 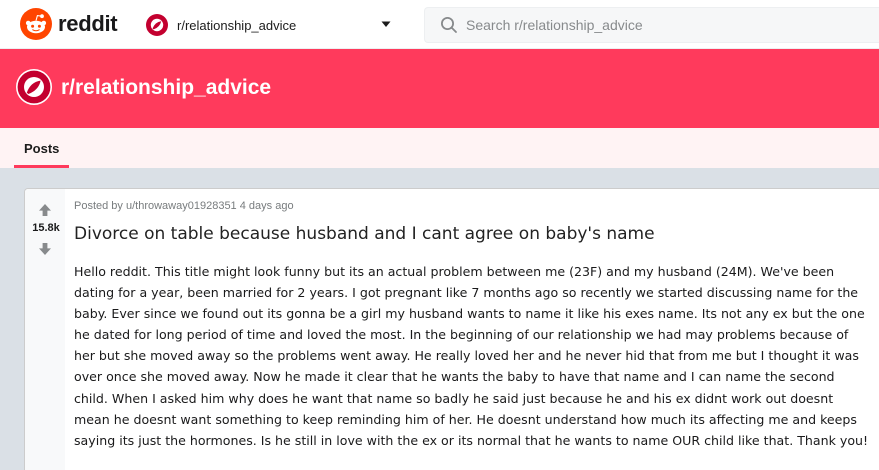 I want to click on community-dropdown: r/relationship_advice, so click(x=273, y=25).